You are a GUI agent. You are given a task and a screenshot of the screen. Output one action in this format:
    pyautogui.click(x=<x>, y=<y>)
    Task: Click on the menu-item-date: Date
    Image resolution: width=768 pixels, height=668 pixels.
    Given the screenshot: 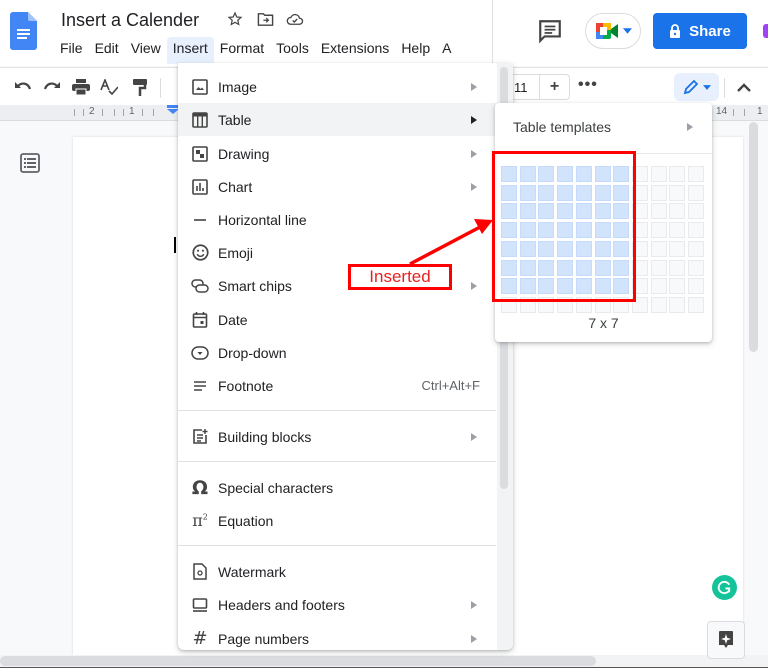 What is the action you would take?
    pyautogui.click(x=338, y=319)
    